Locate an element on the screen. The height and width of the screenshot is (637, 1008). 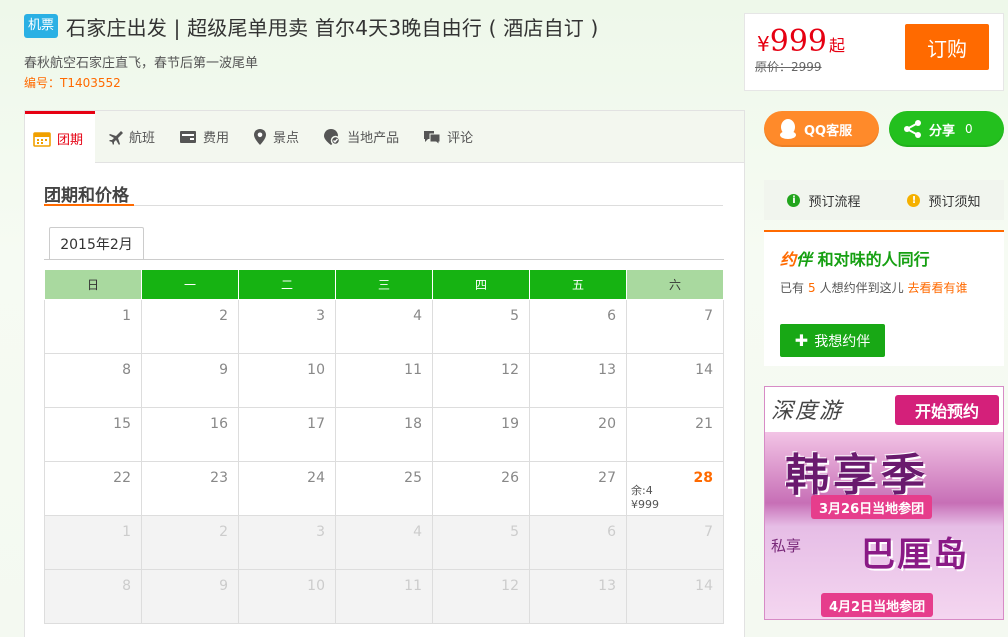
share-count: 0 is located at coordinates (969, 129).